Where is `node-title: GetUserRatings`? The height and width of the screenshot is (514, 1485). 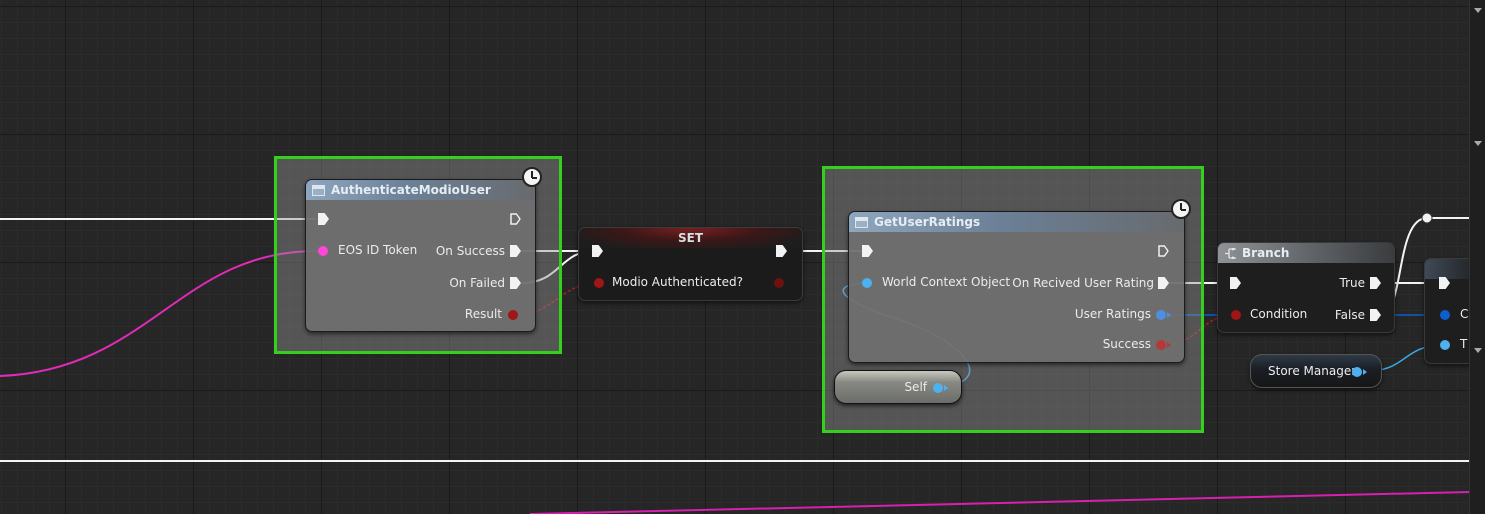
node-title: GetUserRatings is located at coordinates (927, 222).